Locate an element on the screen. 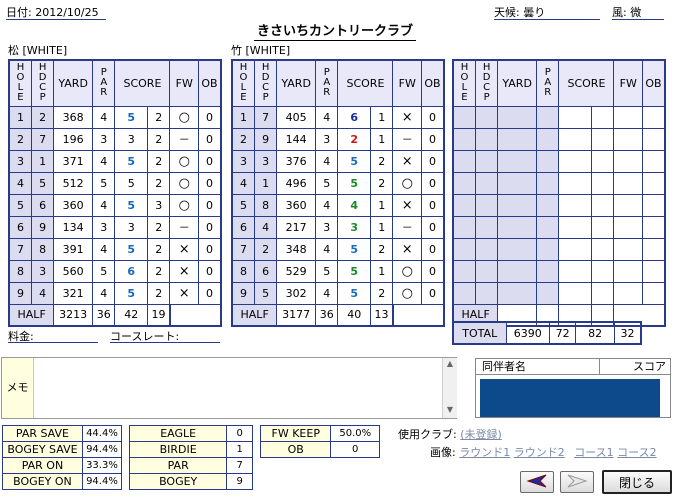  score-cell: 2 is located at coordinates (354, 139).